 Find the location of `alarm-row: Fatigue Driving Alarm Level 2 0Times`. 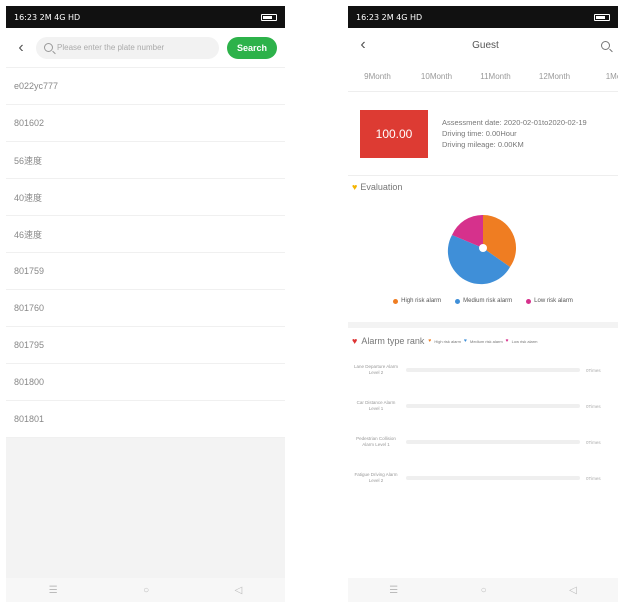

alarm-row: Fatigue Driving Alarm Level 2 0Times is located at coordinates (483, 478).